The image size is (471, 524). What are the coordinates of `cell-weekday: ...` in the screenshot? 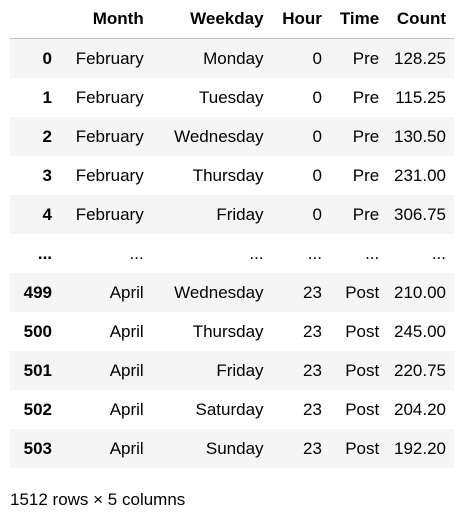 It's located at (256, 253).